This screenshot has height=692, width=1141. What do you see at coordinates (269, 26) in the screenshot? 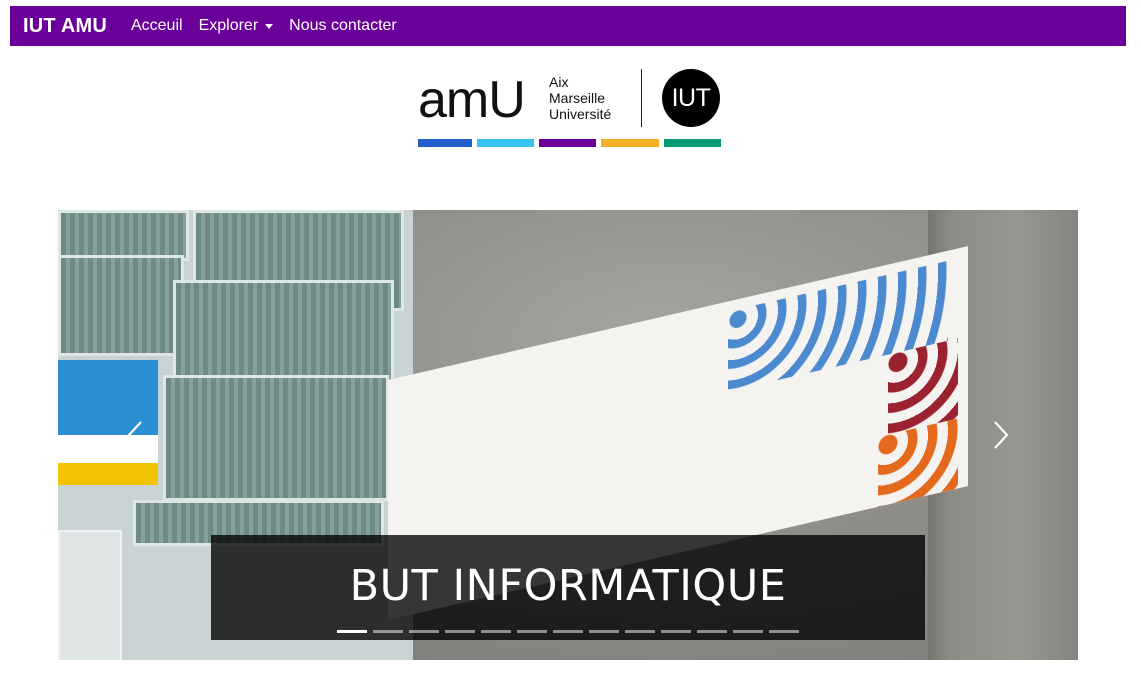
I see `caret-down-icon` at bounding box center [269, 26].